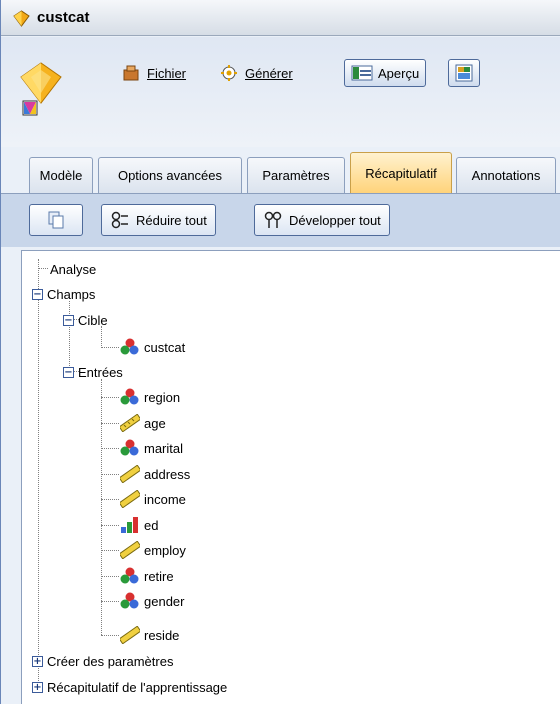 The image size is (560, 704). Describe the element at coordinates (143, 423) in the screenshot. I see `tree-node-input-field: age` at that location.